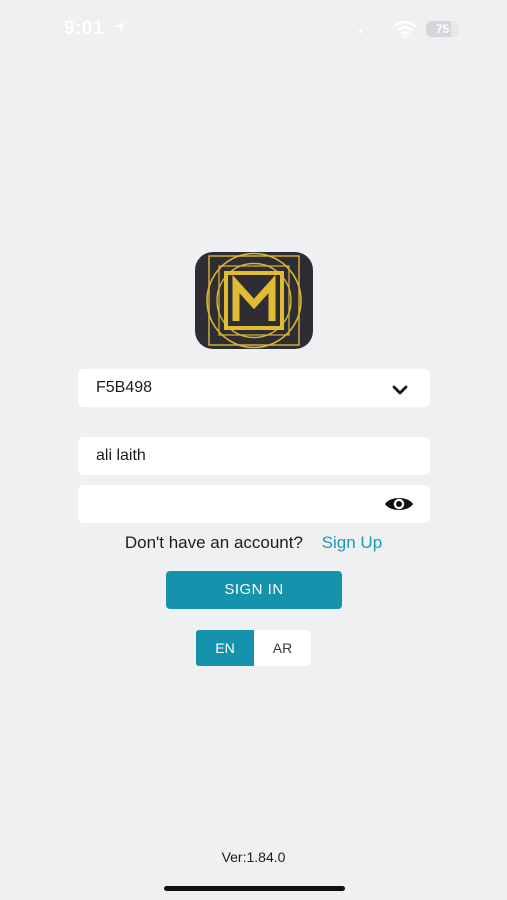 This screenshot has height=900, width=507. I want to click on chevron-down-icon, so click(400, 391).